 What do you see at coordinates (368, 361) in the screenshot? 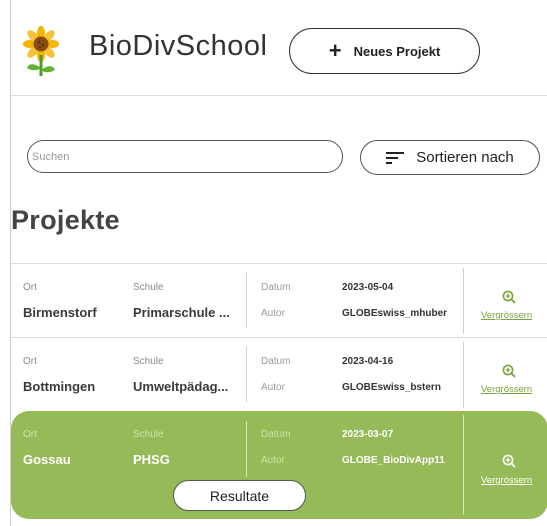
I see `datum-value: 2023-04-16` at bounding box center [368, 361].